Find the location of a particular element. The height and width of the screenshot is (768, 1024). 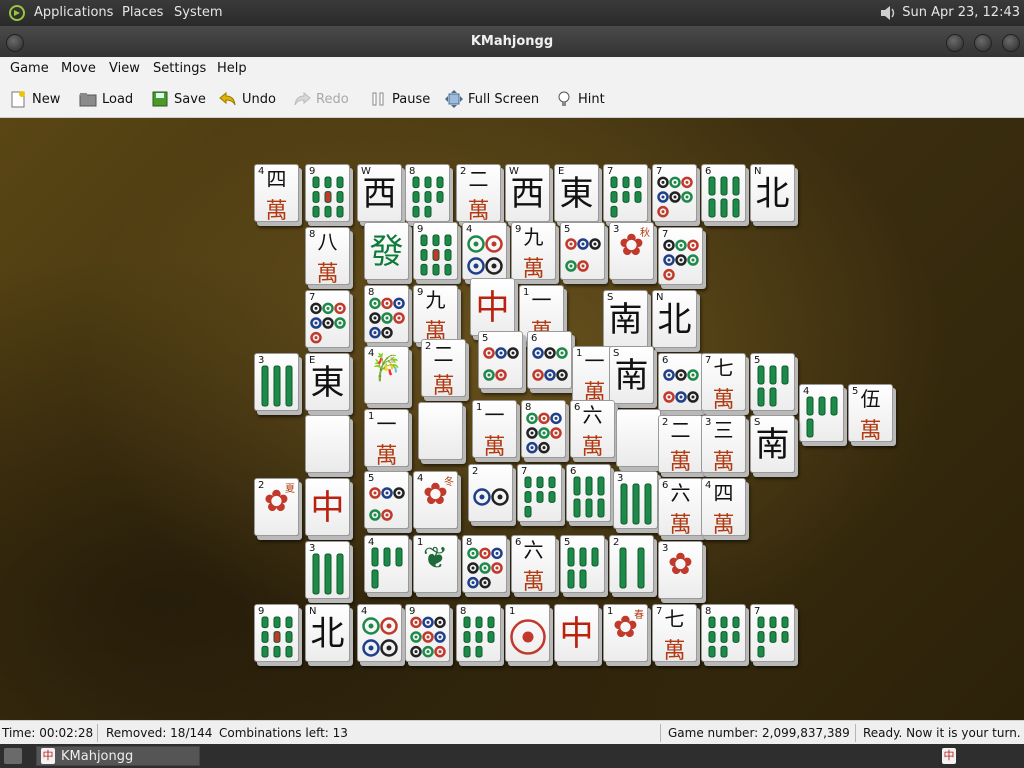

mahjong-tile: 7七萬 is located at coordinates (674, 634).